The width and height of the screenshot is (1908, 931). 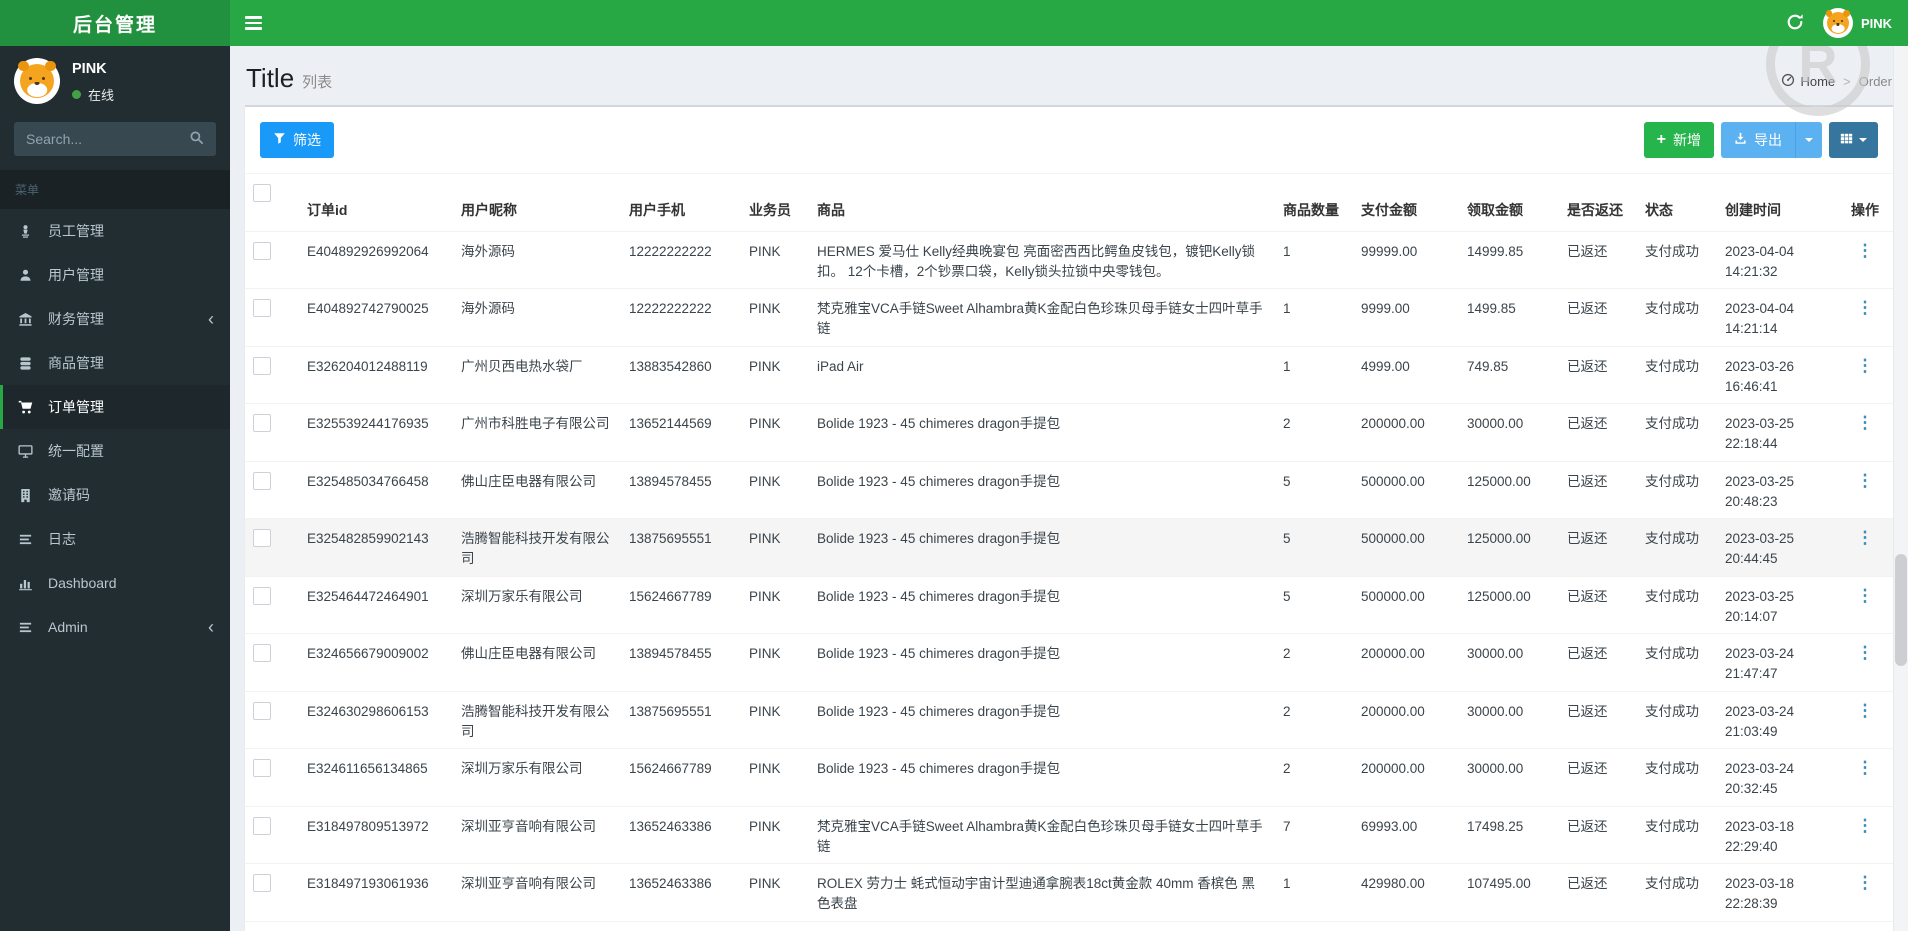 What do you see at coordinates (115, 275) in the screenshot?
I see `sidebar-item-users: 用户管理` at bounding box center [115, 275].